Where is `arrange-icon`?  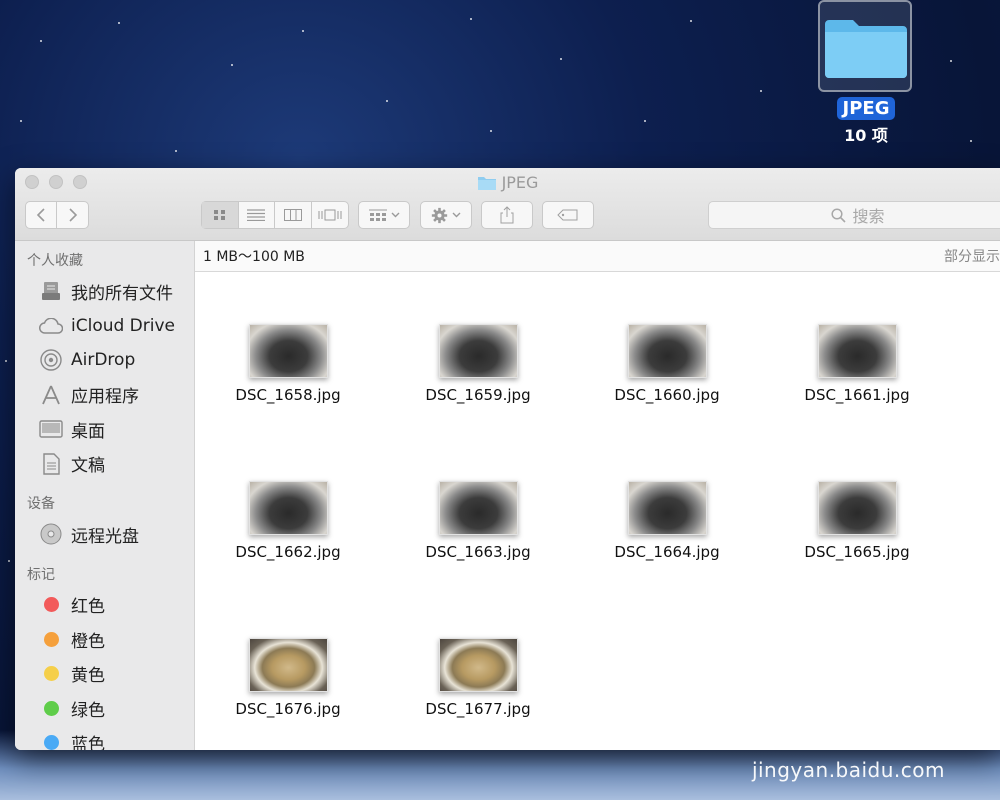 arrange-icon is located at coordinates (377, 215).